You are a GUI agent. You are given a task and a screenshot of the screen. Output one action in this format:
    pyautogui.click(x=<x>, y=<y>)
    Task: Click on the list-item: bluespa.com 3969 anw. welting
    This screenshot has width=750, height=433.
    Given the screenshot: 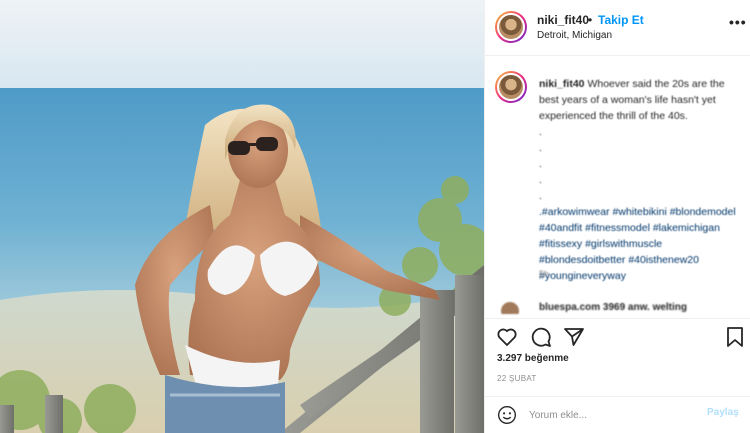 What is the action you would take?
    pyautogui.click(x=620, y=307)
    